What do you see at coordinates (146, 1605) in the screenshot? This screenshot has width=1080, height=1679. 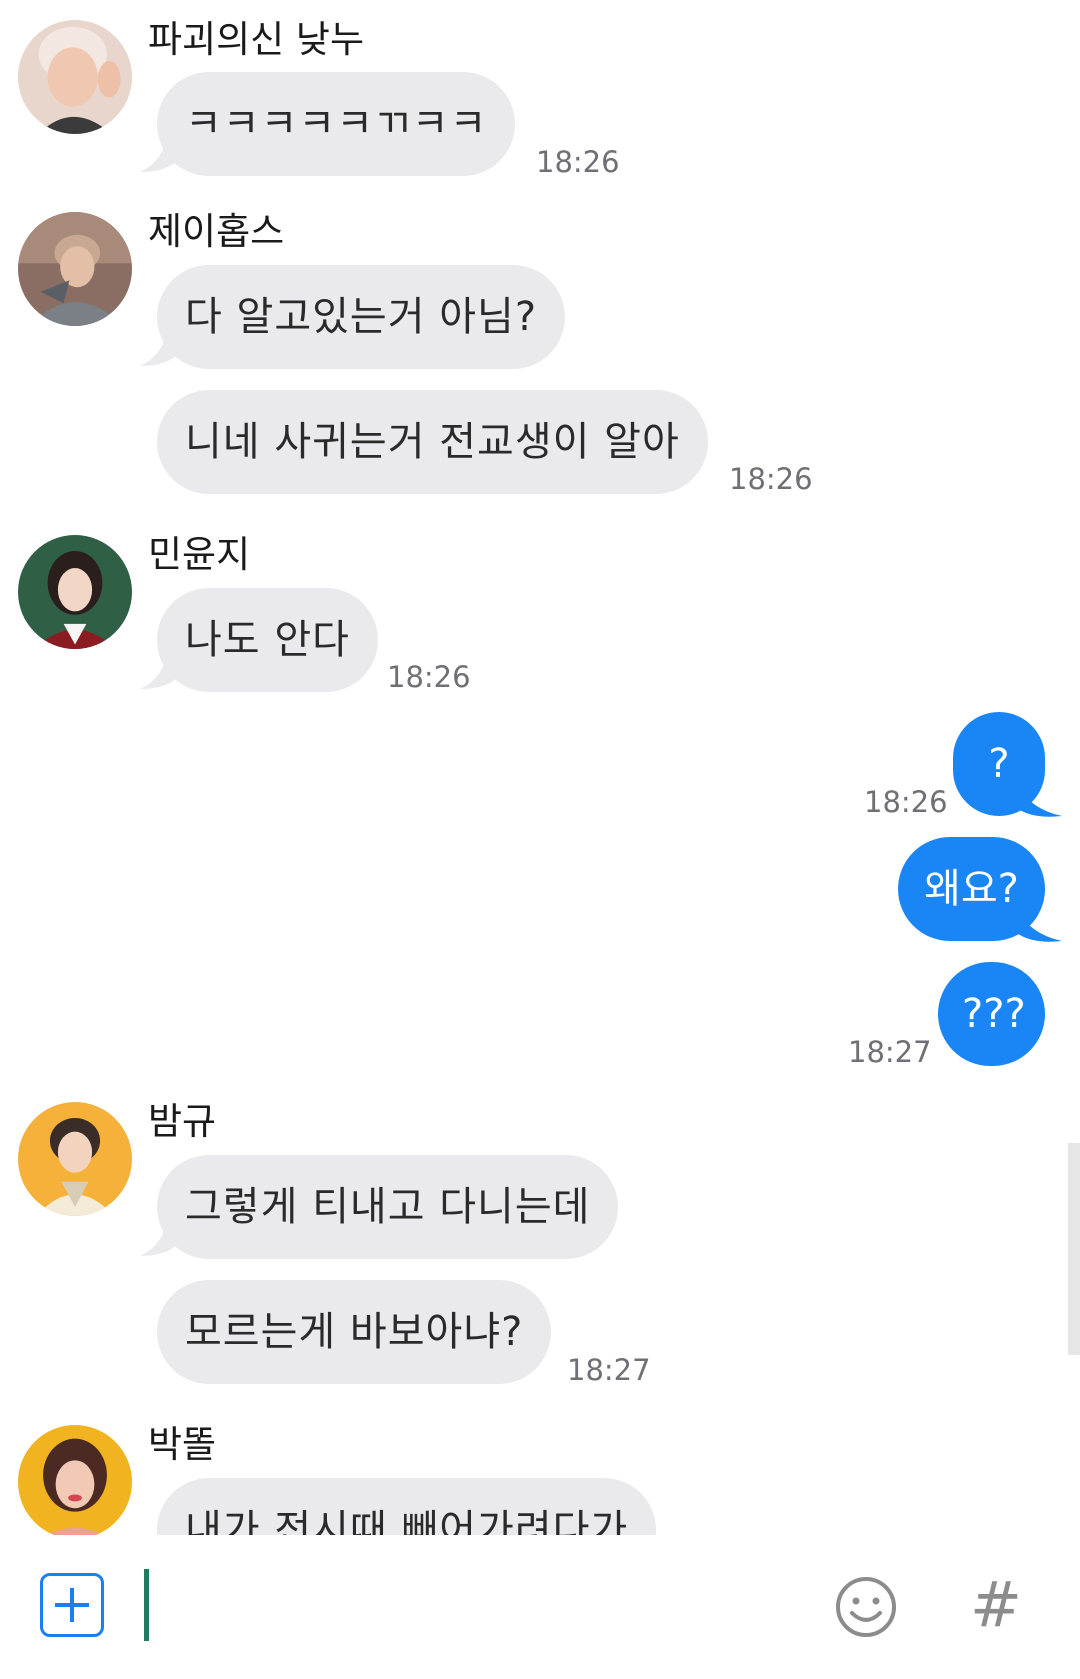 I see `text-cursor` at bounding box center [146, 1605].